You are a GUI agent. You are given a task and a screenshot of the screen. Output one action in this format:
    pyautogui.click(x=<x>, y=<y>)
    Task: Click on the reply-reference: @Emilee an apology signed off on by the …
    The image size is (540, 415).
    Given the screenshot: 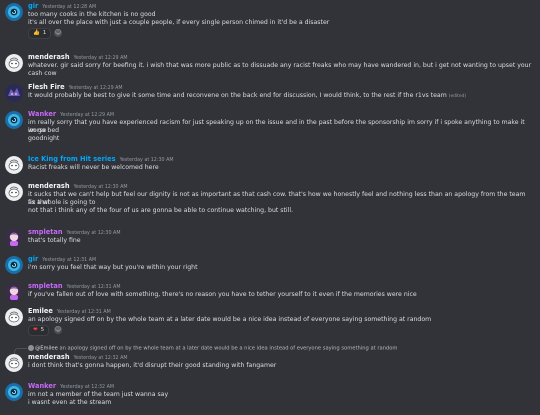 What is the action you would take?
    pyautogui.click(x=281, y=349)
    